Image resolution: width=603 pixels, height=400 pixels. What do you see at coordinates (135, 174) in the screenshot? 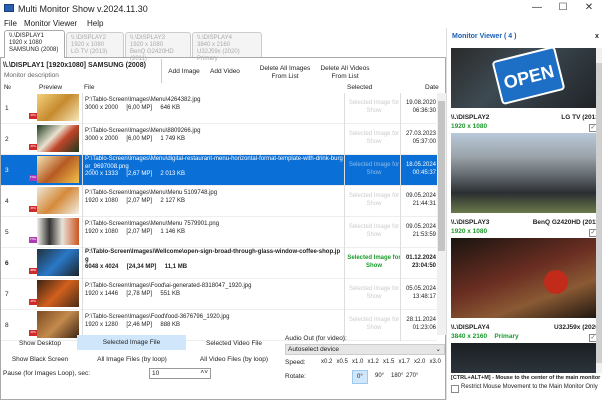
I see `file-meta: 2000 x 1333 [2,67 MP] 2 013 KB` at bounding box center [135, 174].